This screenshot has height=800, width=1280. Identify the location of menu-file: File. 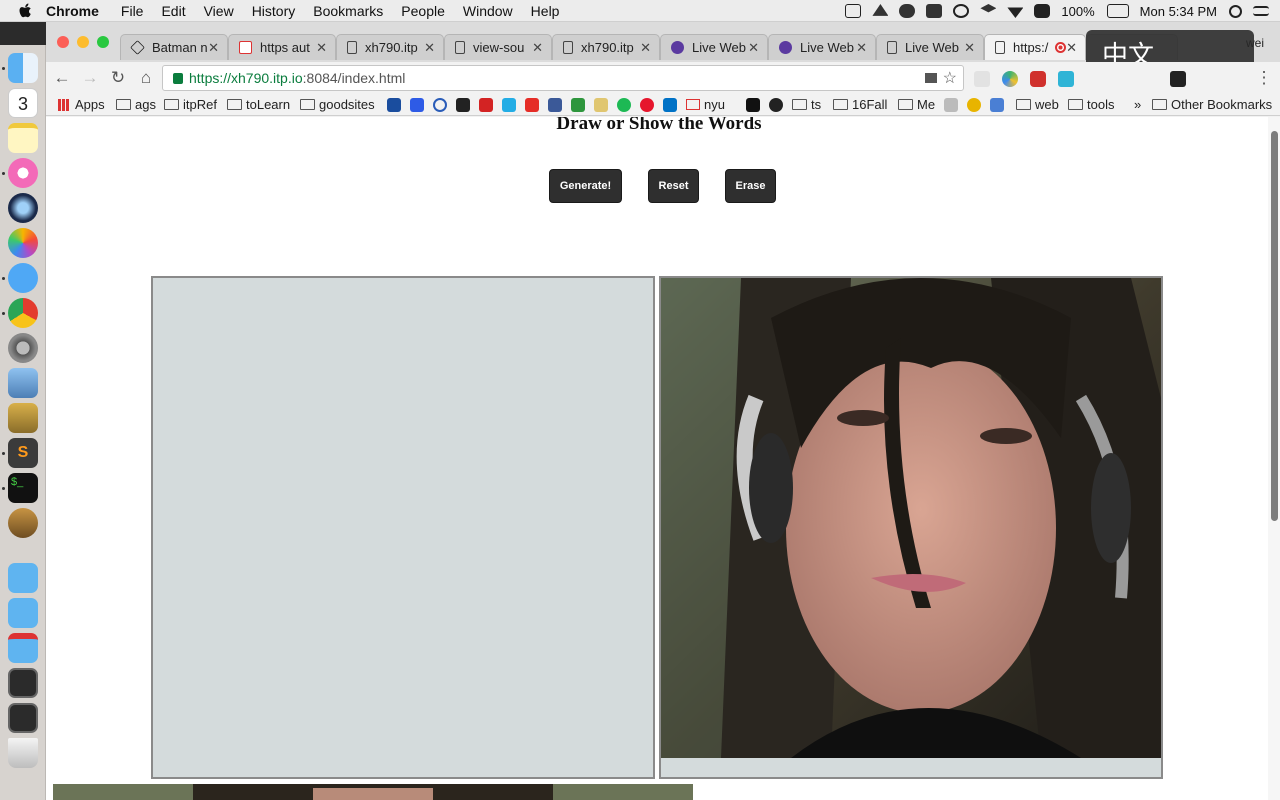
(132, 11).